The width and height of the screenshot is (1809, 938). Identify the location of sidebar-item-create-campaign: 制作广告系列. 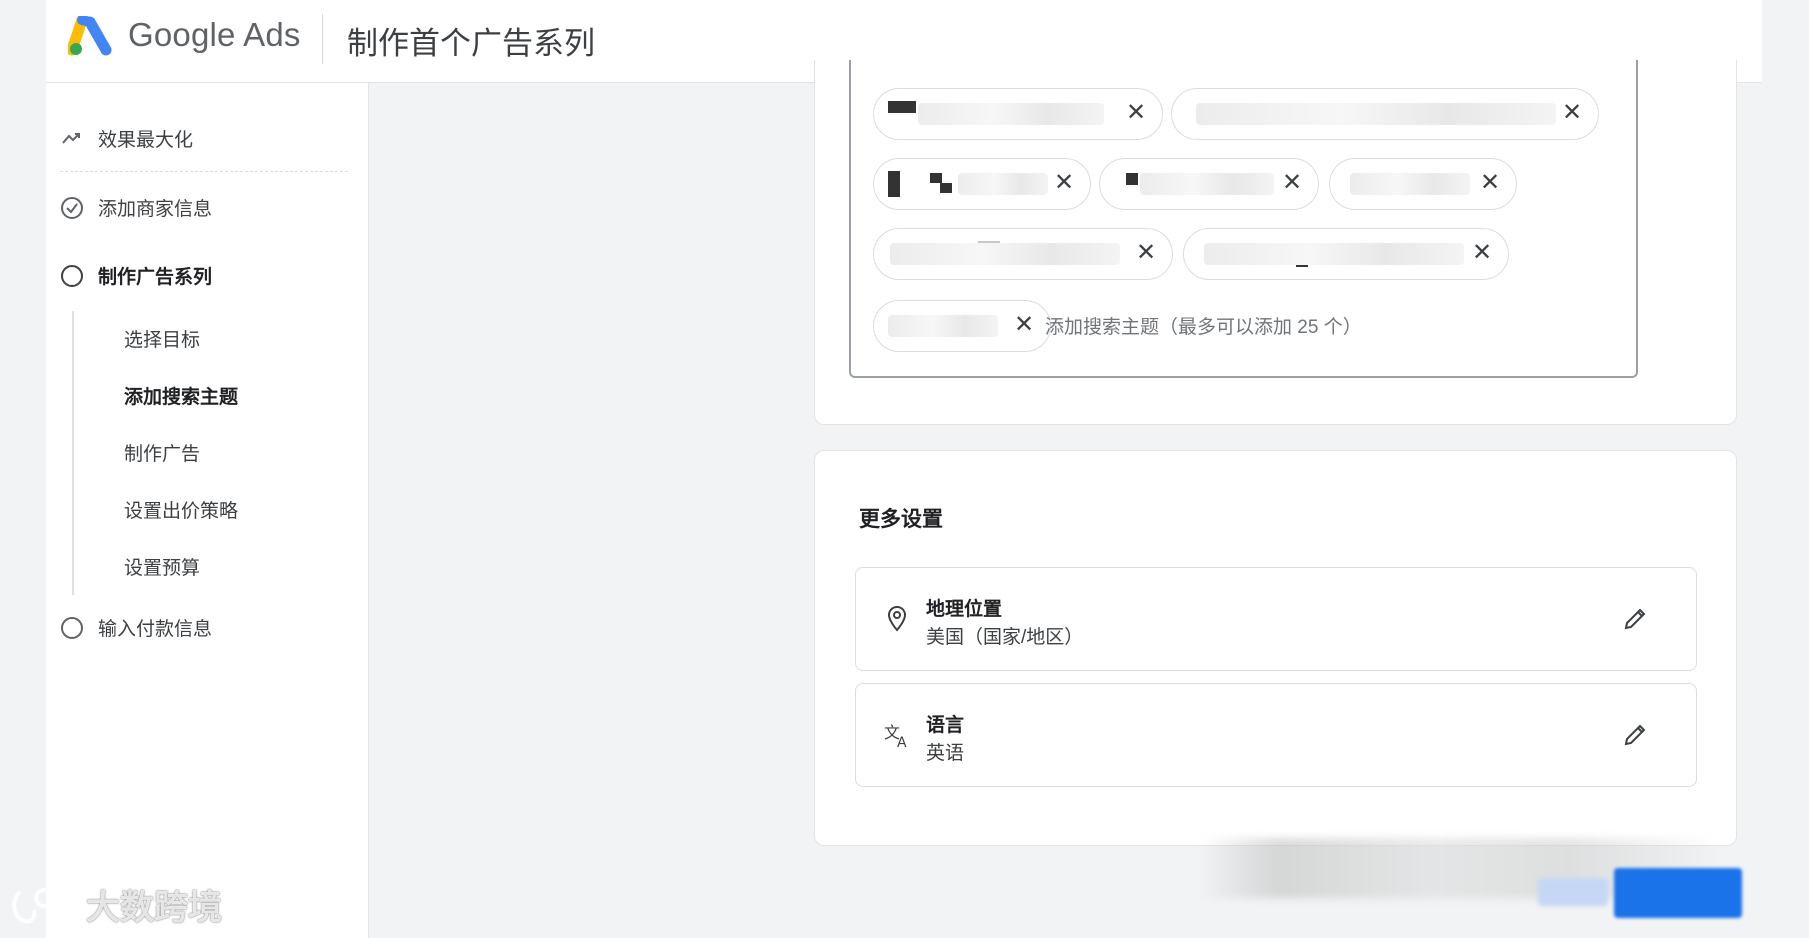
(136, 275).